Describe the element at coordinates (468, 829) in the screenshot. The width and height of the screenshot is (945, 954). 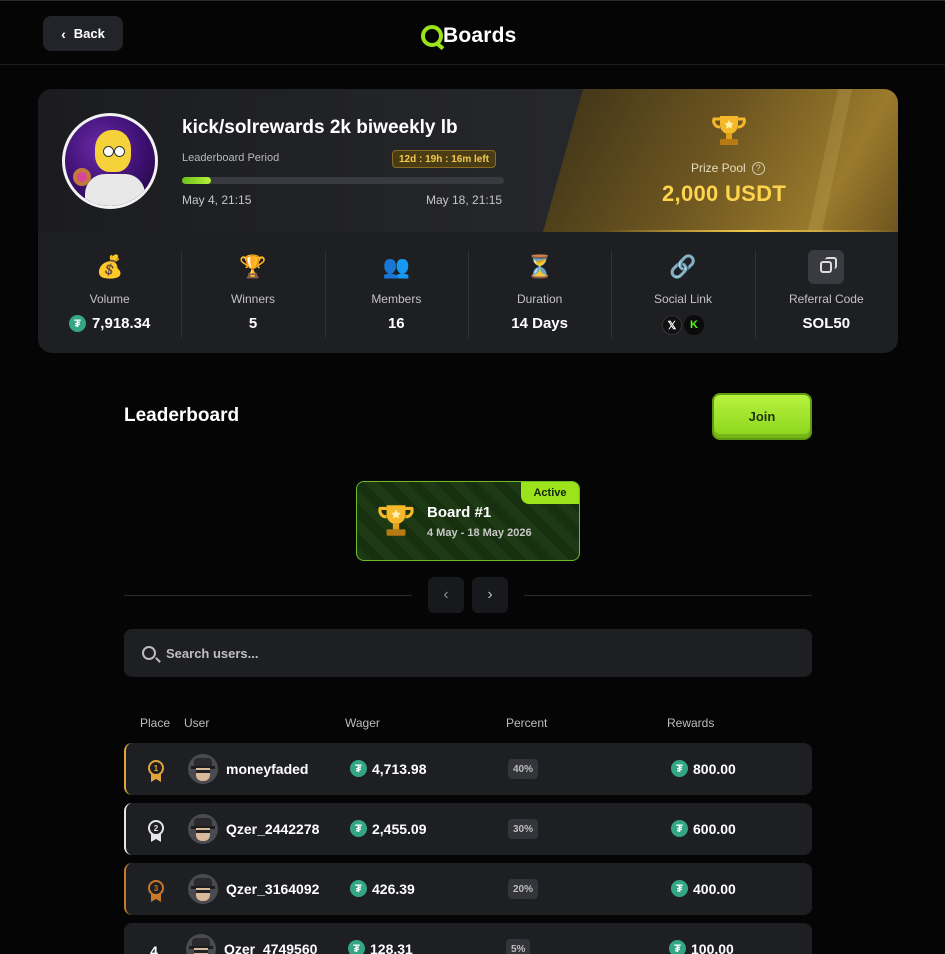
I see `table-row: 2 Qzer_2442278 ₮ 2,455.09 30% ₮ 600.00` at that location.